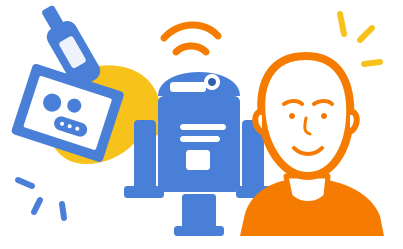 This screenshot has height=249, width=403. I want to click on signal-waves-icon, so click(191, 38).